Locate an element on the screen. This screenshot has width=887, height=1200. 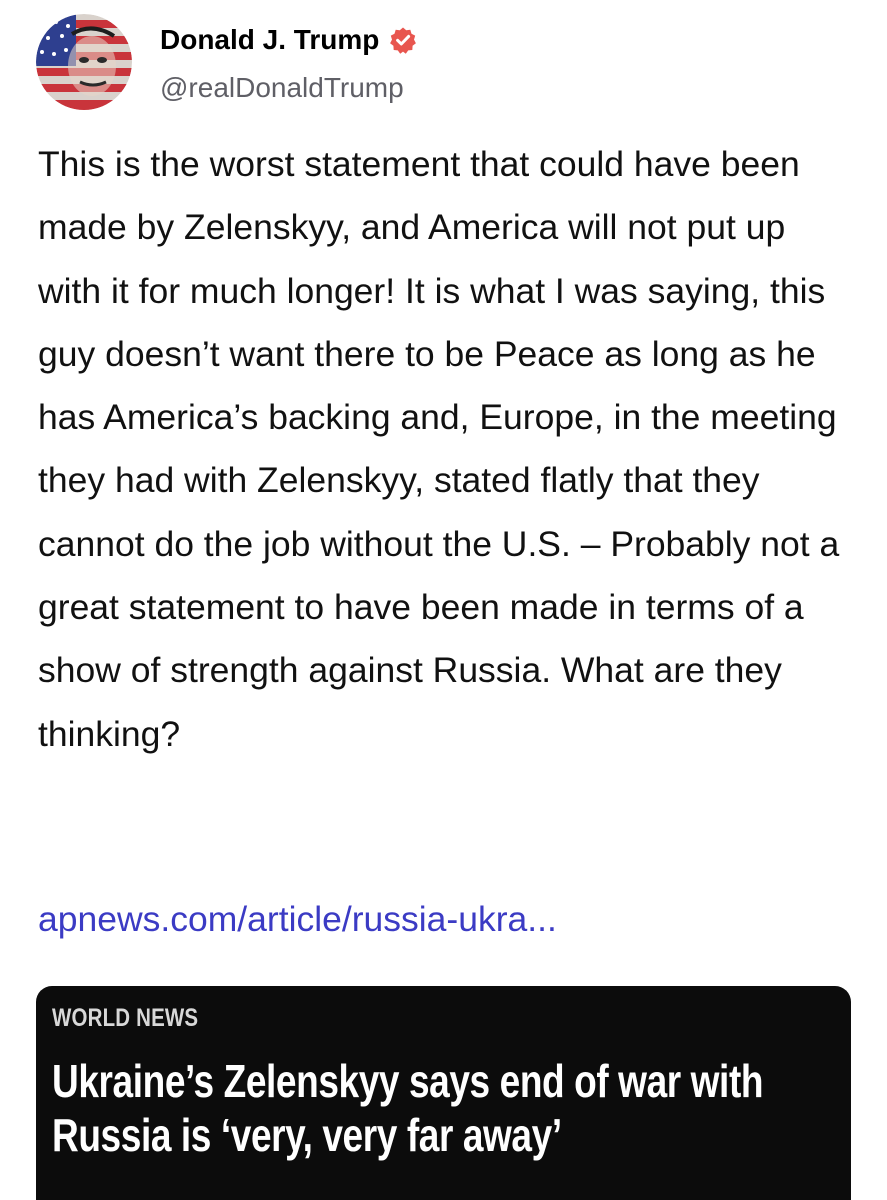
verified-badge-icon is located at coordinates (403, 40).